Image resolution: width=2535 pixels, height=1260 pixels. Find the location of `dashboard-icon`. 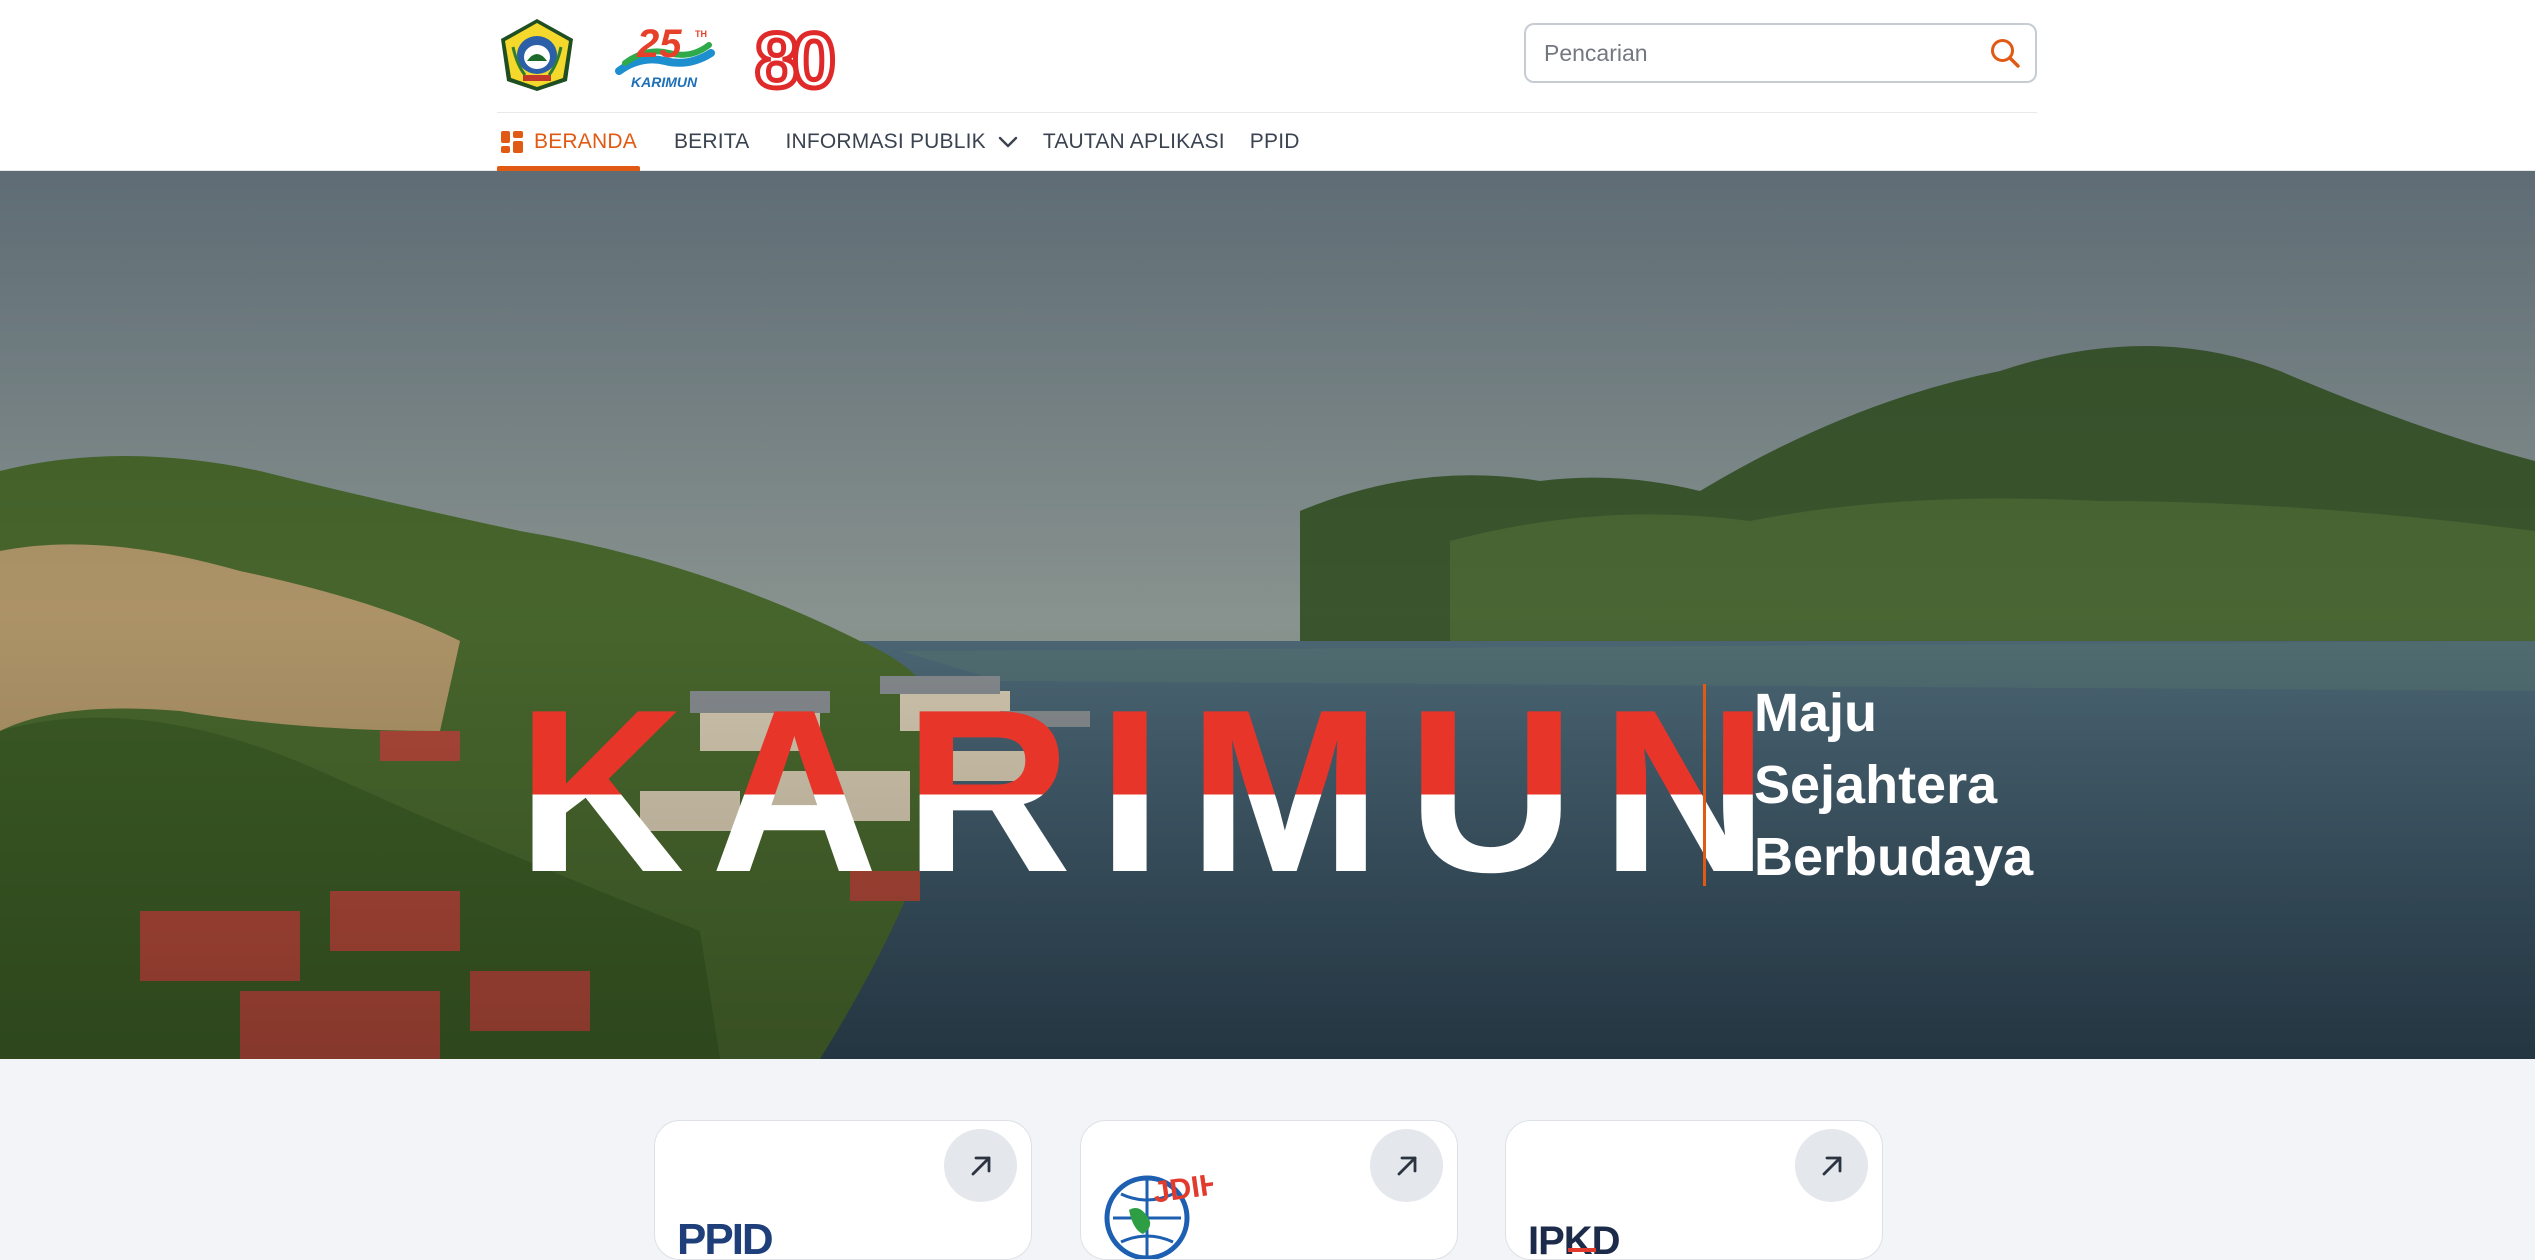

dashboard-icon is located at coordinates (512, 142).